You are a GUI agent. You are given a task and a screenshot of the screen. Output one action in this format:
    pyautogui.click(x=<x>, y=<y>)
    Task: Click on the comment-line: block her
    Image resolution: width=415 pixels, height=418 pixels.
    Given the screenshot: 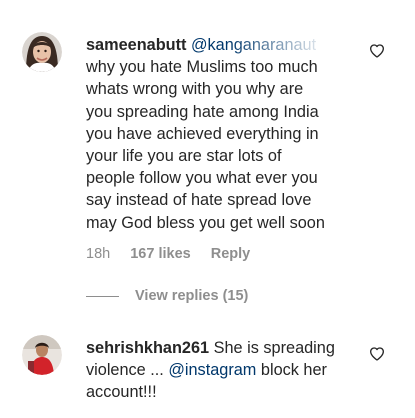 What is the action you would take?
    pyautogui.click(x=291, y=370)
    